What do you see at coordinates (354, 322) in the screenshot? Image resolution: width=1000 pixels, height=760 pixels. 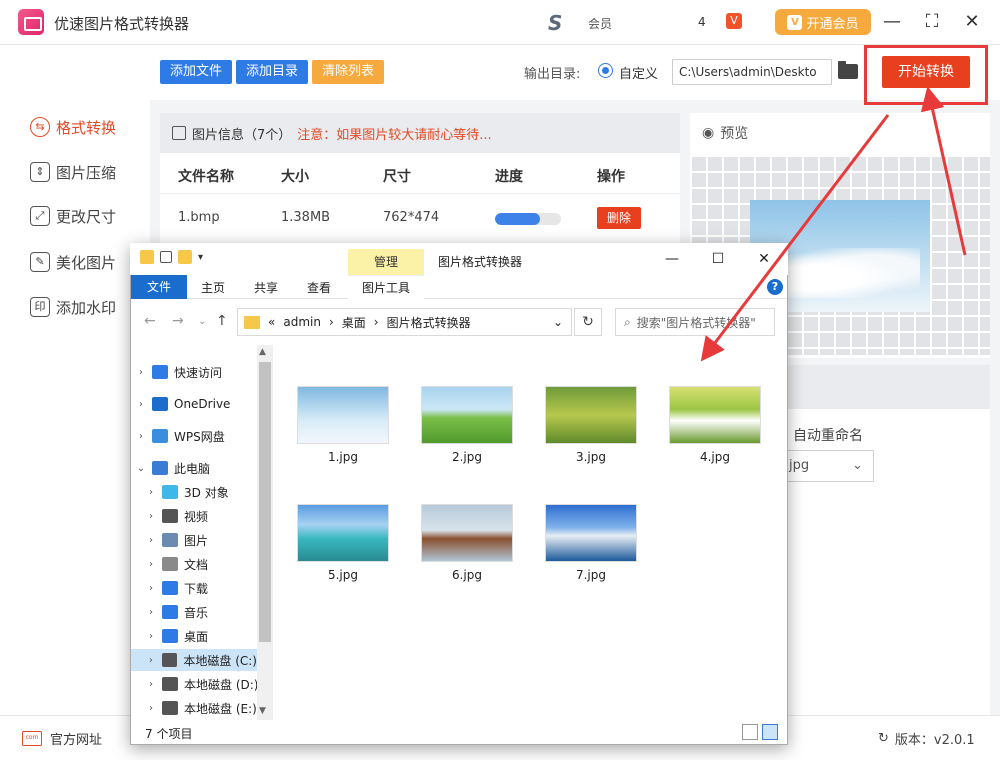 I see `breadcrumb-desktop: 桌面` at bounding box center [354, 322].